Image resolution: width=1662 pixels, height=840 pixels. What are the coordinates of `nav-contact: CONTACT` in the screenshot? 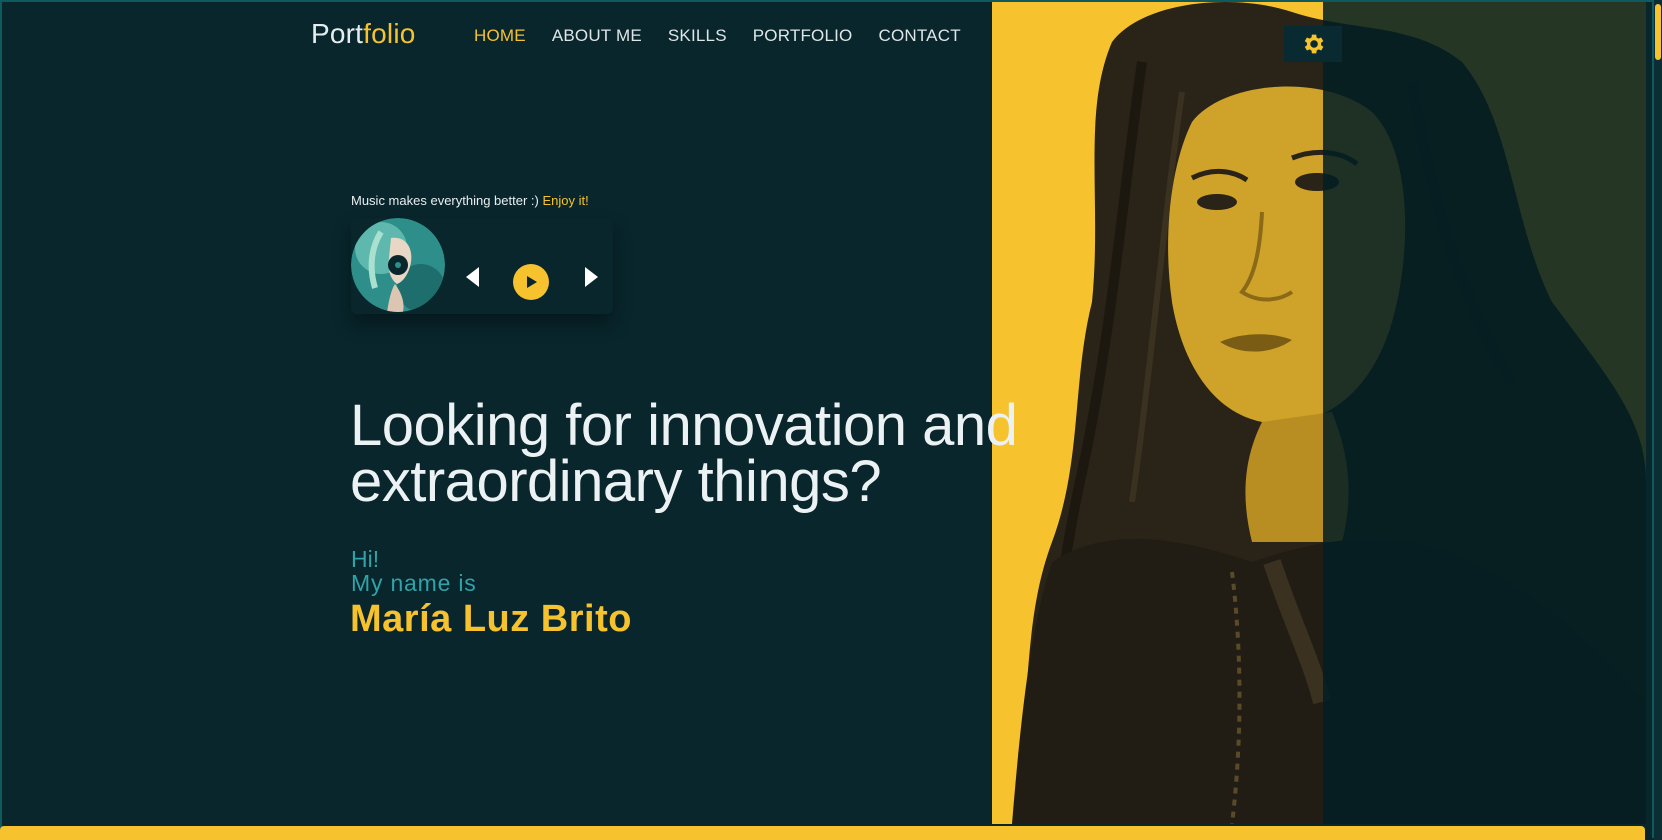 It's located at (919, 36).